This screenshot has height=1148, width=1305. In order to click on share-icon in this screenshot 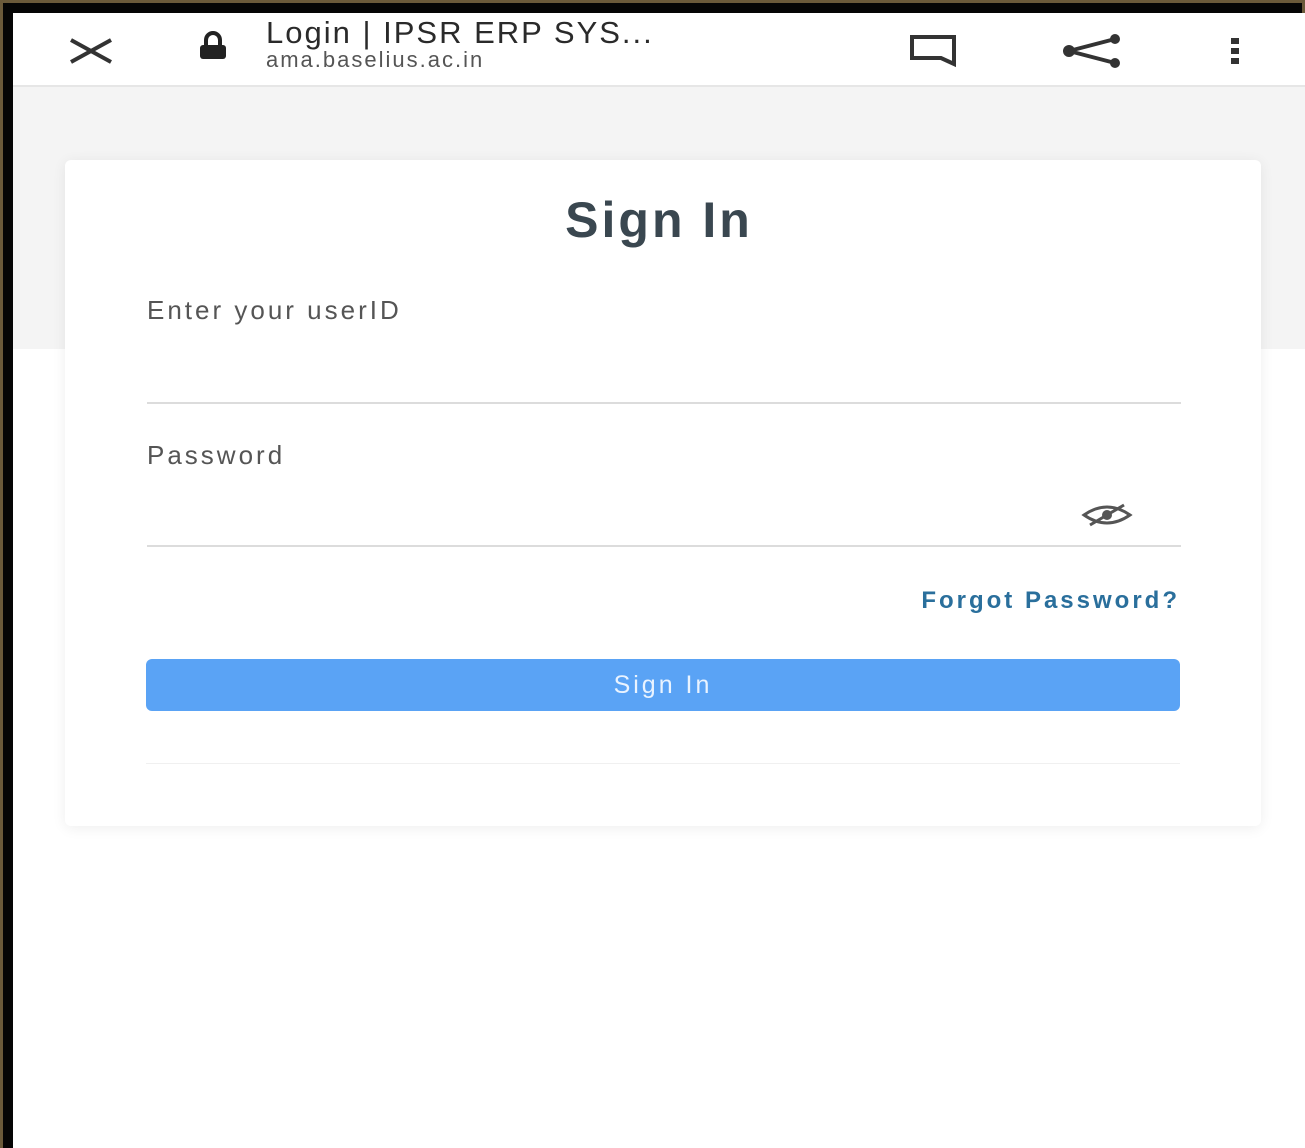, I will do `click(1091, 51)`.